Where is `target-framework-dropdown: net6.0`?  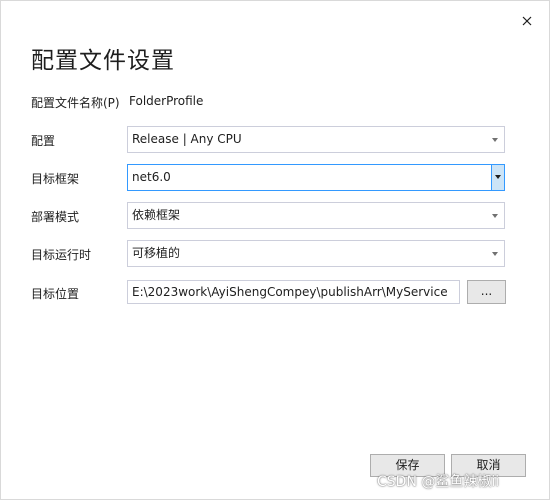
target-framework-dropdown: net6.0 is located at coordinates (316, 177).